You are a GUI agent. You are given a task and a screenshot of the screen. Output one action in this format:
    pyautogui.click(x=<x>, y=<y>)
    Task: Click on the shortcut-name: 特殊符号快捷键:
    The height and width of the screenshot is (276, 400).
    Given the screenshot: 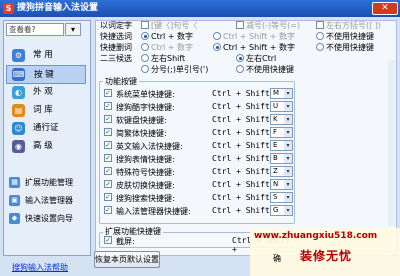 What is the action you would take?
    pyautogui.click(x=145, y=172)
    